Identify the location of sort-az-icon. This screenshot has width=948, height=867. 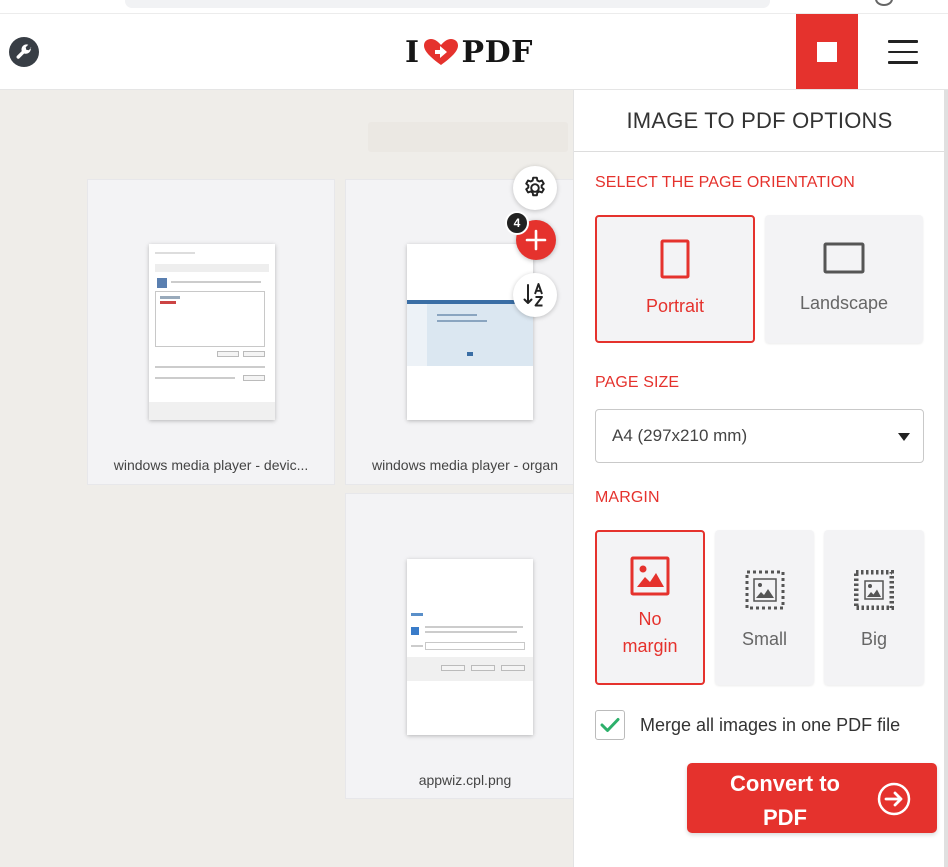
(533, 295).